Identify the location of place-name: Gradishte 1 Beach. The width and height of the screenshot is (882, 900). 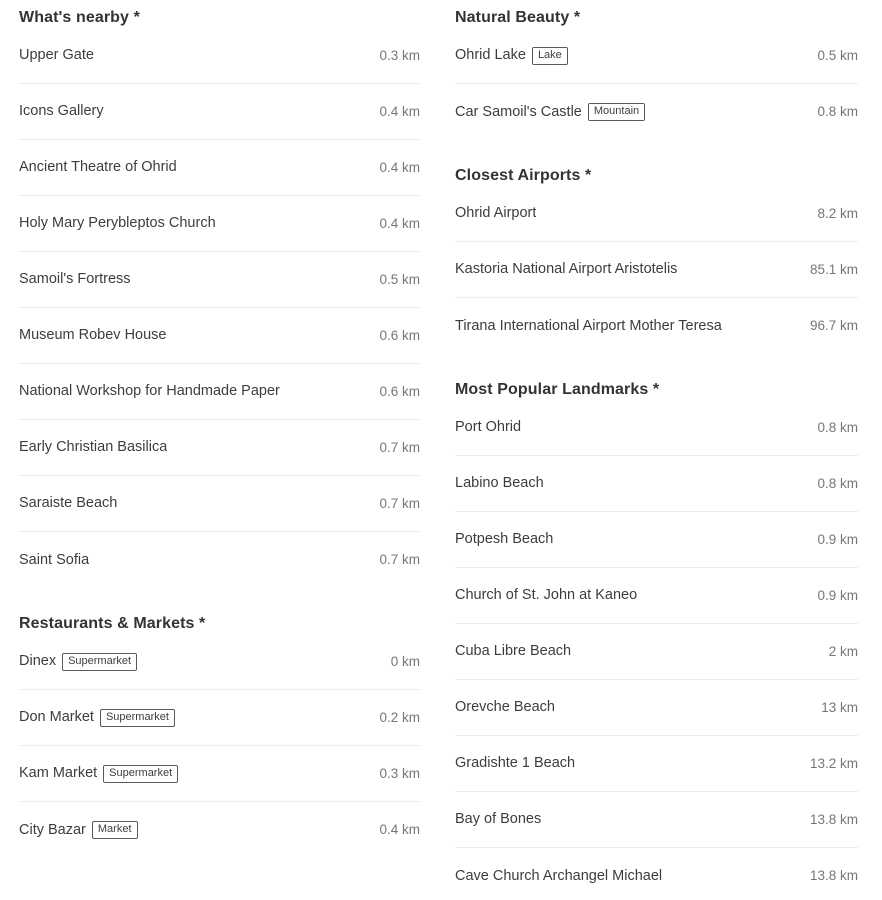
(515, 763).